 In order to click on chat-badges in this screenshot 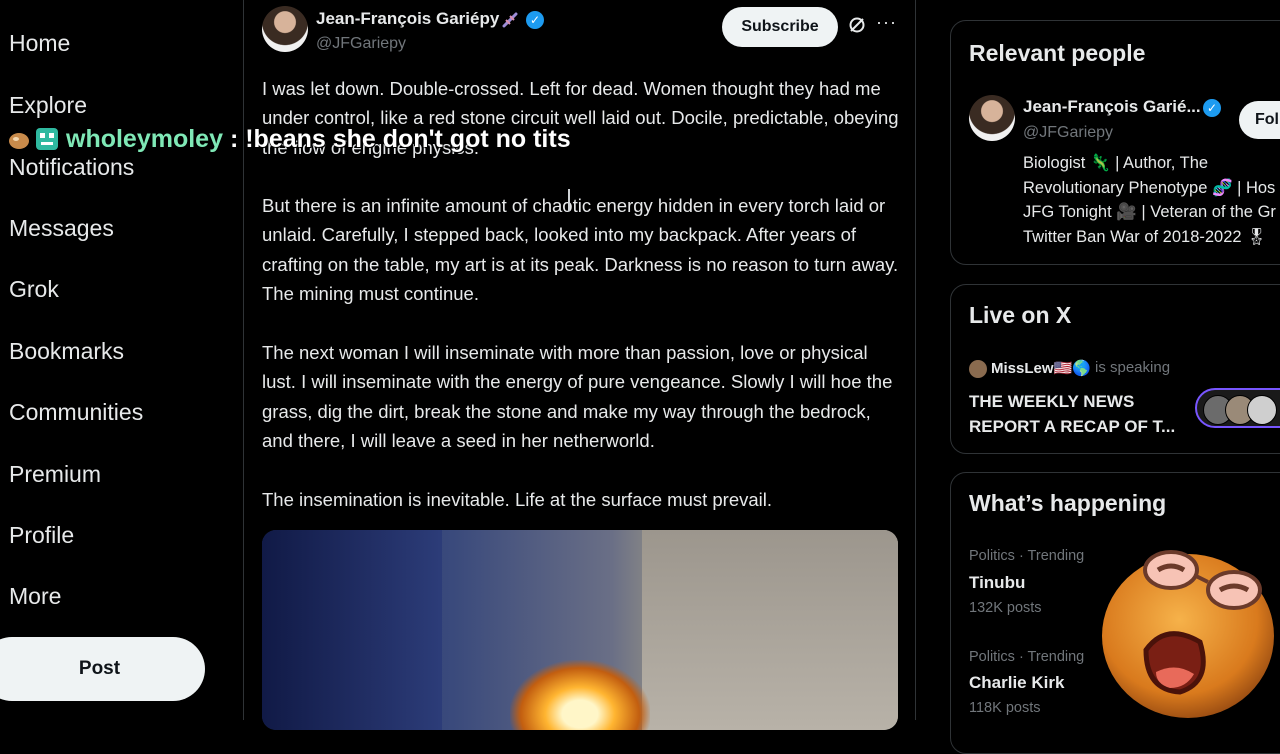, I will do `click(33, 139)`.